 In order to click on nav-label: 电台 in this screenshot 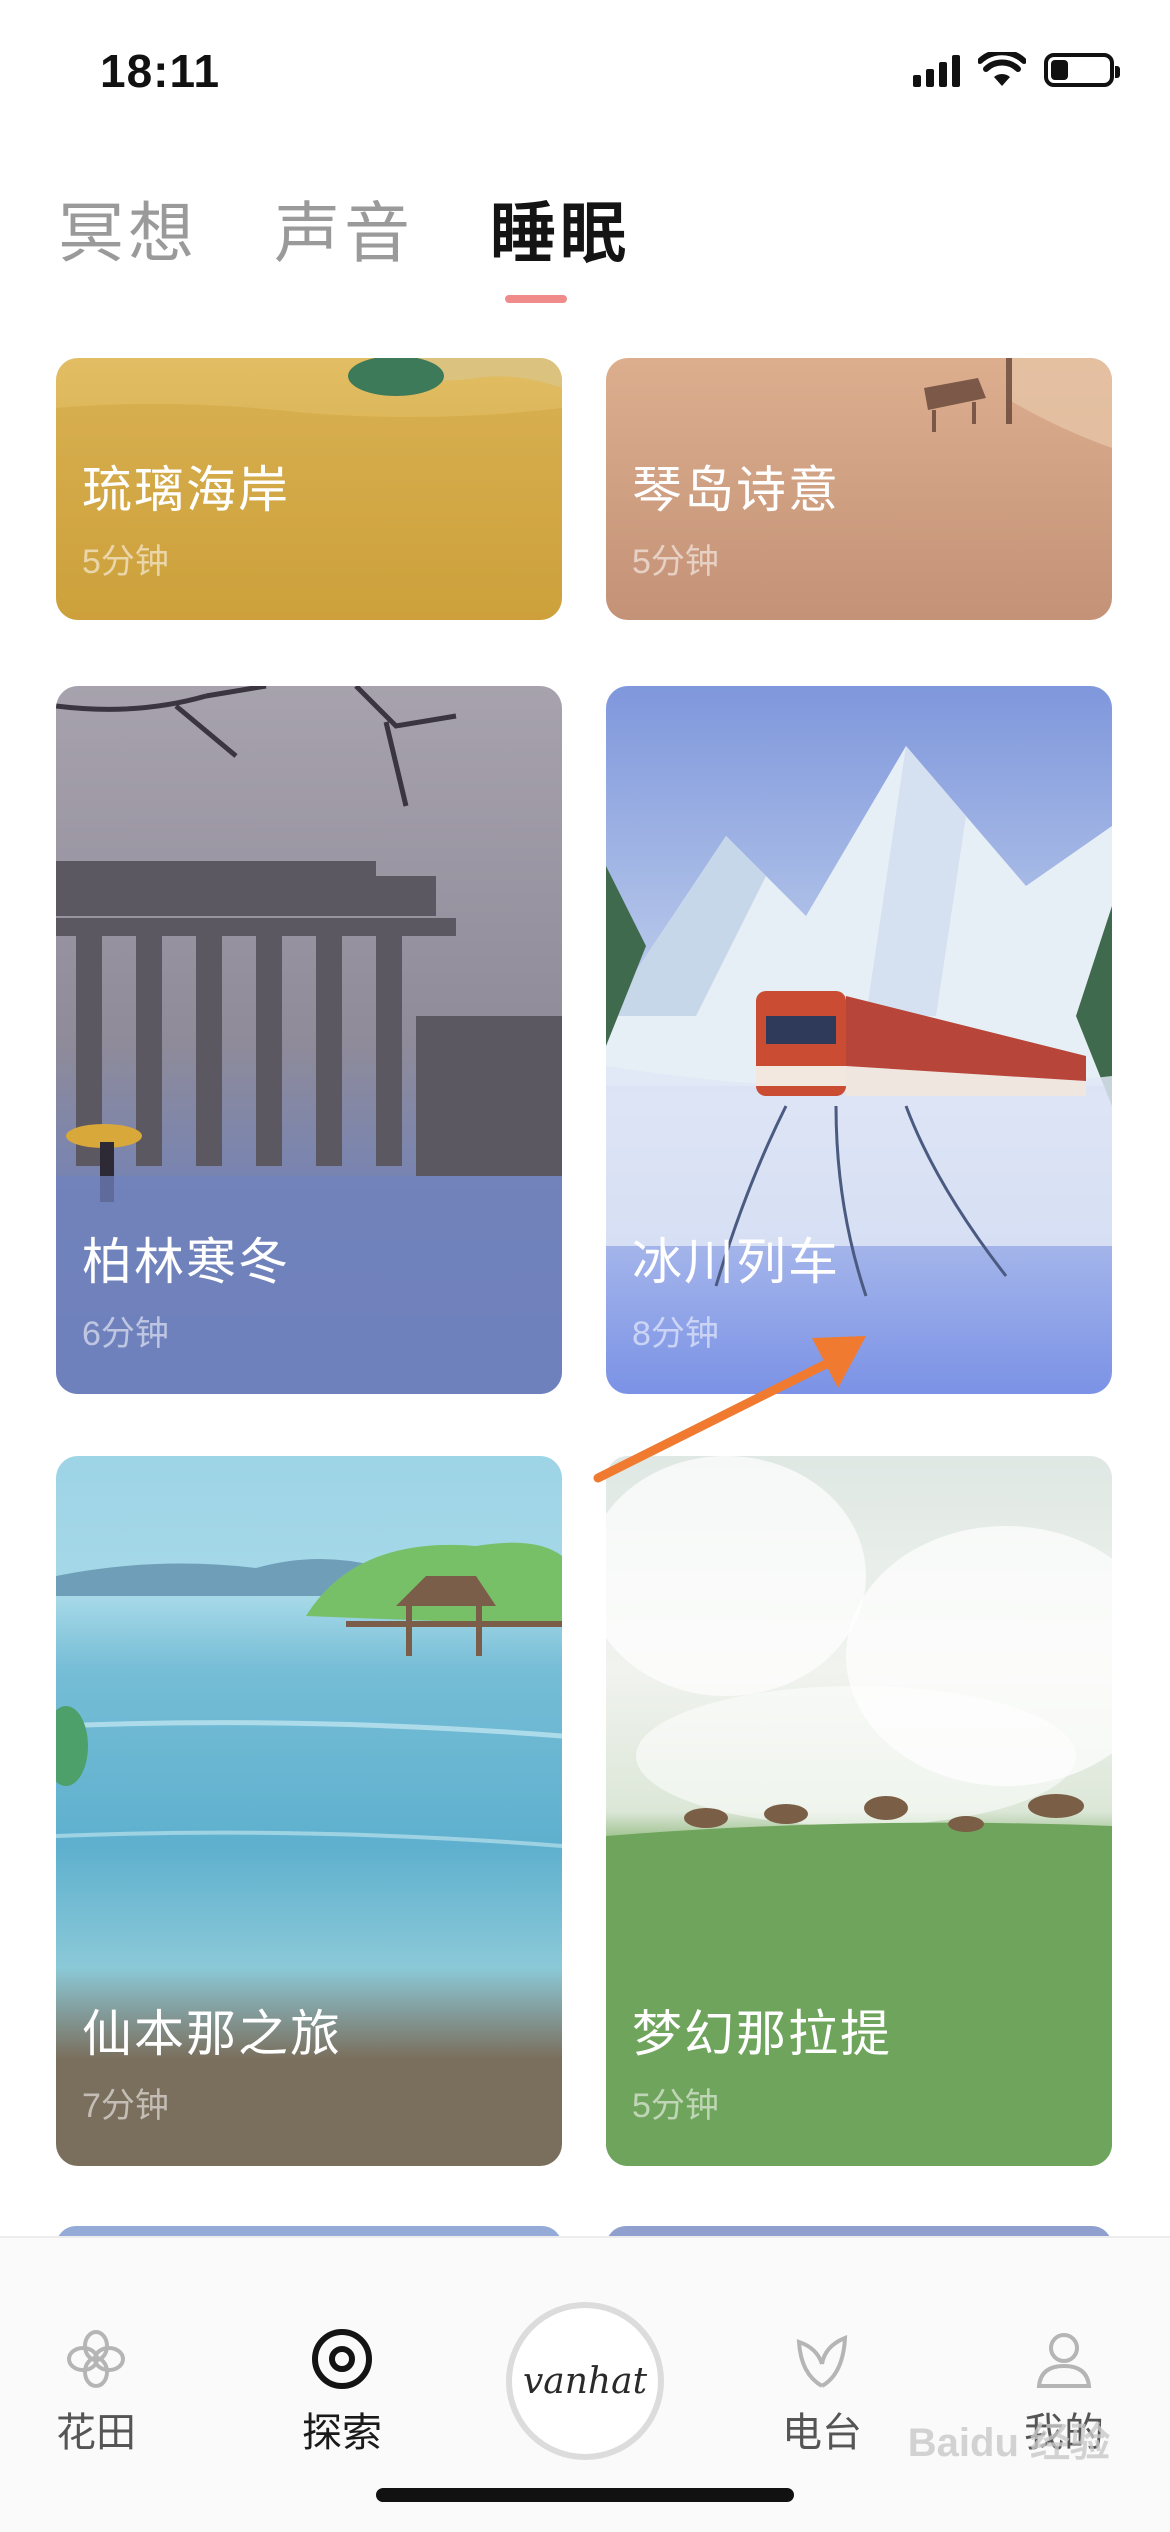, I will do `click(822, 2433)`.